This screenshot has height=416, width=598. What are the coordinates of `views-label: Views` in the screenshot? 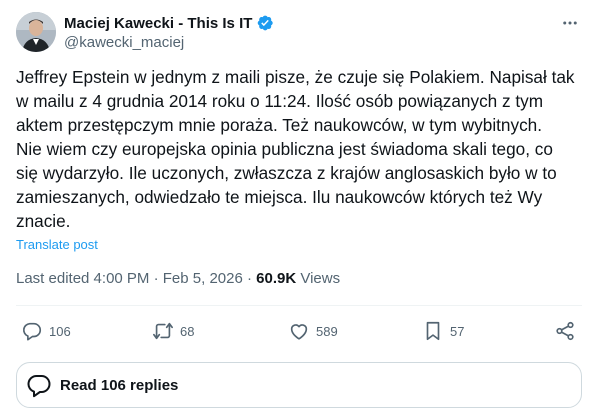 It's located at (318, 278).